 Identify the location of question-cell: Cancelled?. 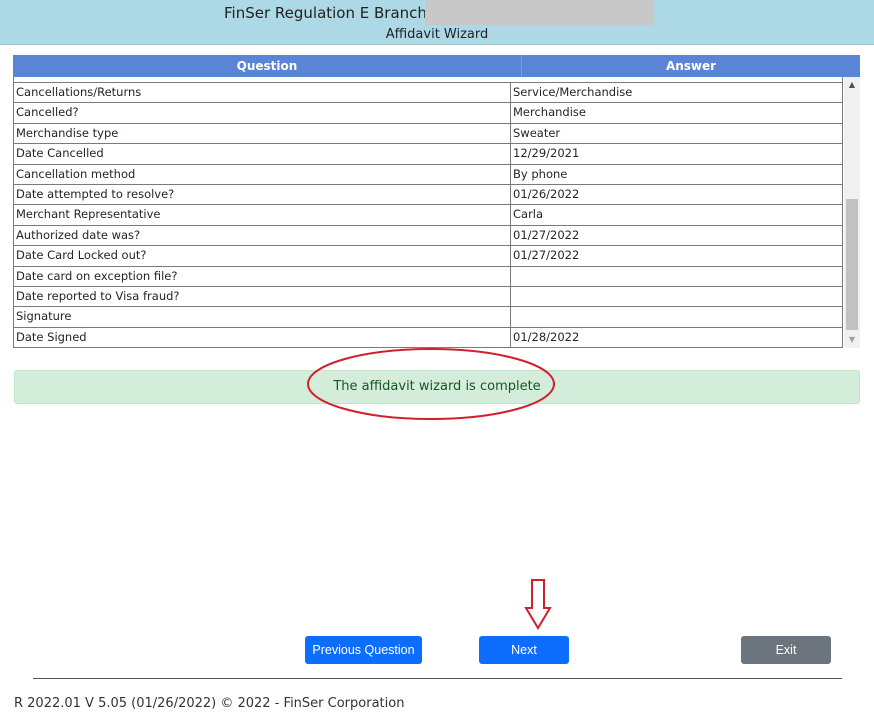
(262, 113).